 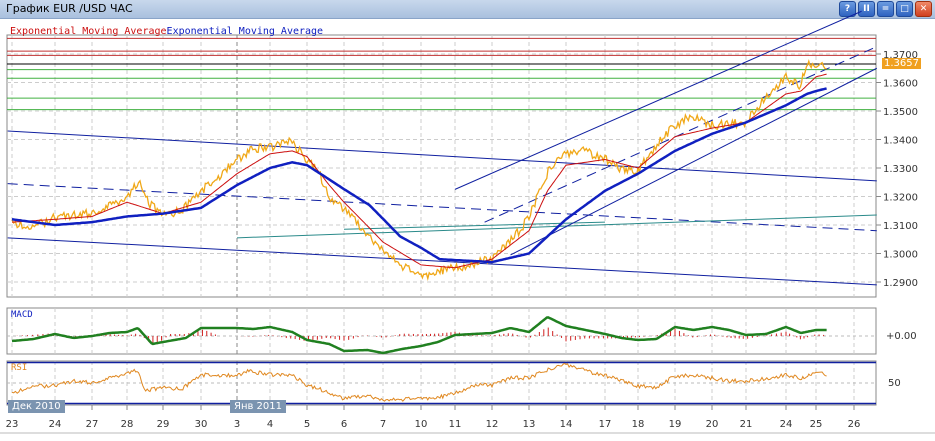 I want to click on legend-ema-fast: Exponential Moving Average, so click(x=88, y=31).